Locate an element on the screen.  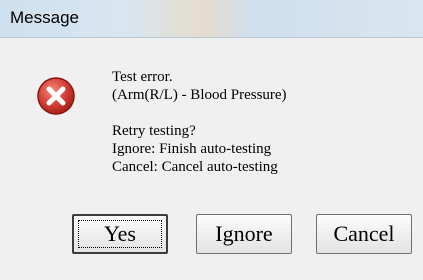
cancel-button-label: Cancel is located at coordinates (364, 233).